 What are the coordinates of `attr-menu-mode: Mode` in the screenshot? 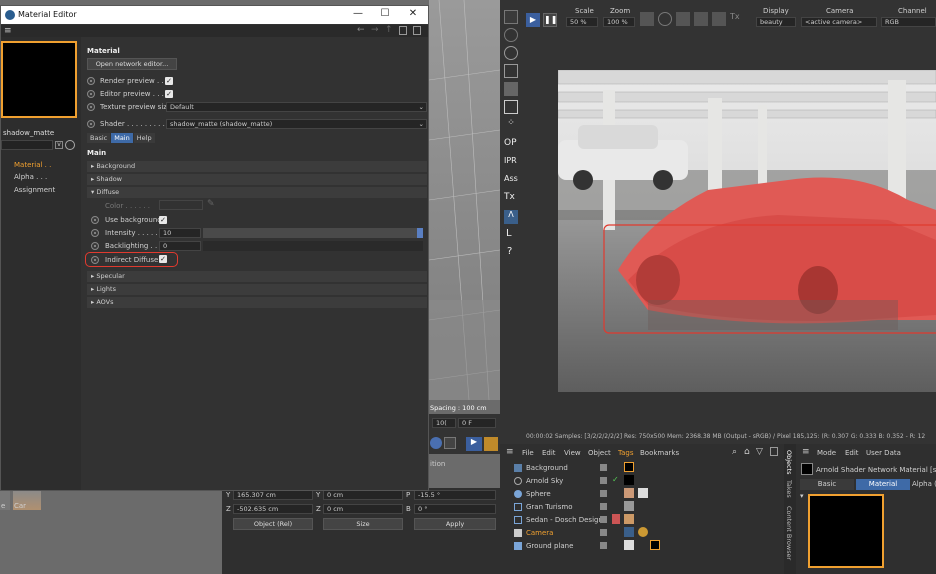 It's located at (826, 453).